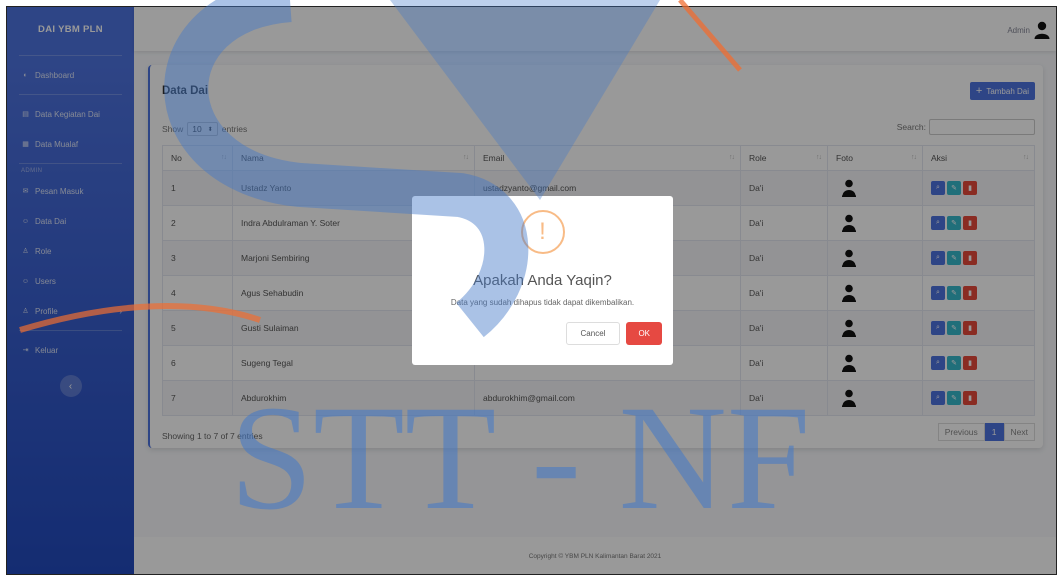 Image resolution: width=1057 pixels, height=575 pixels. What do you see at coordinates (542, 232) in the screenshot?
I see `warning-icon: !` at bounding box center [542, 232].